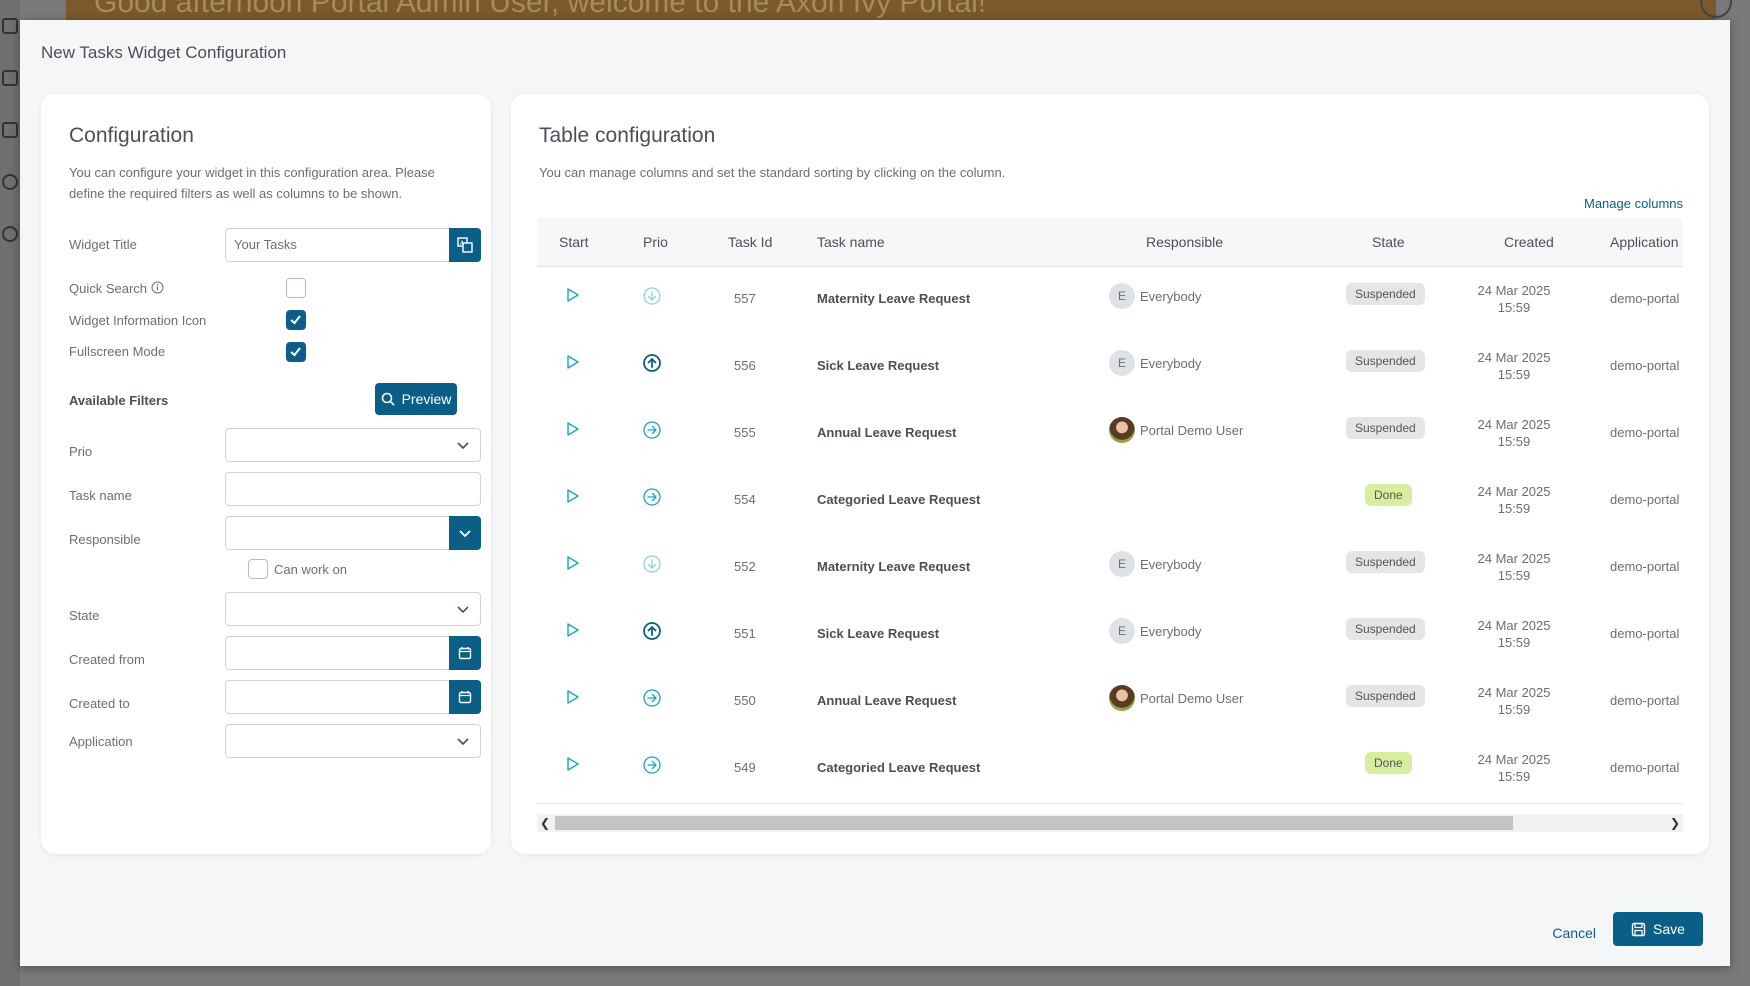 This screenshot has width=1750, height=986. What do you see at coordinates (899, 499) in the screenshot?
I see `task-name: Categoried Leave Request` at bounding box center [899, 499].